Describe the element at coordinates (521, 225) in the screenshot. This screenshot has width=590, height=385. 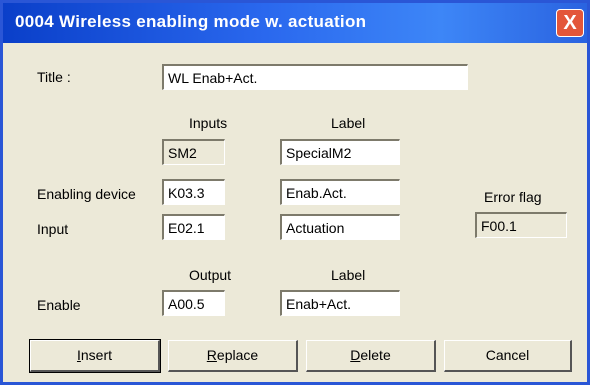
I see `error-flag-field: F00.1` at that location.